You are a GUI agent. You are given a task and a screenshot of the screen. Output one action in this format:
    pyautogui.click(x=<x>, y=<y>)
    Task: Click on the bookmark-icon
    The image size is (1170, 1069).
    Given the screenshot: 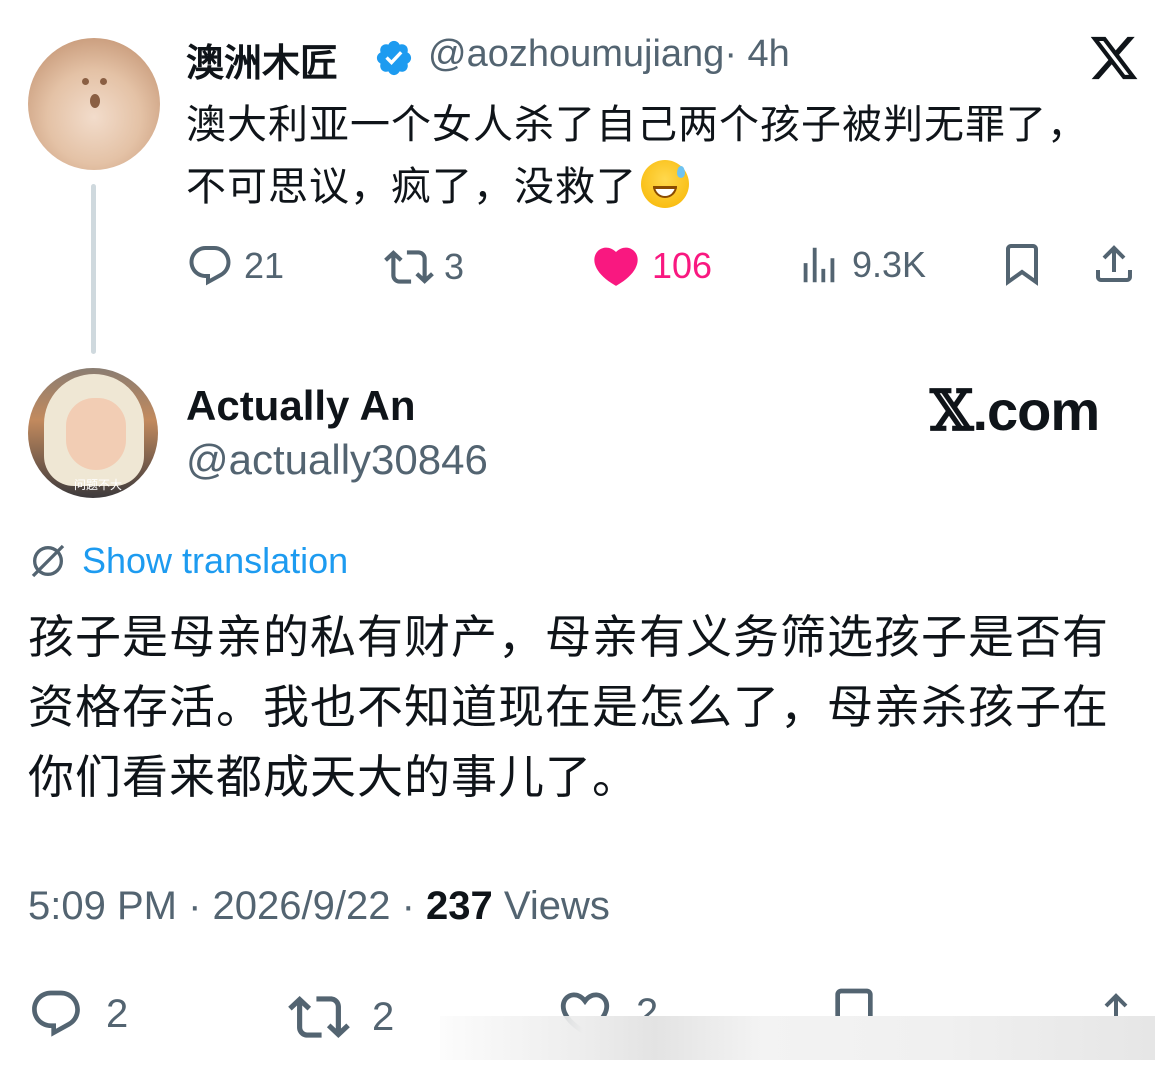 What is the action you would take?
    pyautogui.click(x=1022, y=265)
    